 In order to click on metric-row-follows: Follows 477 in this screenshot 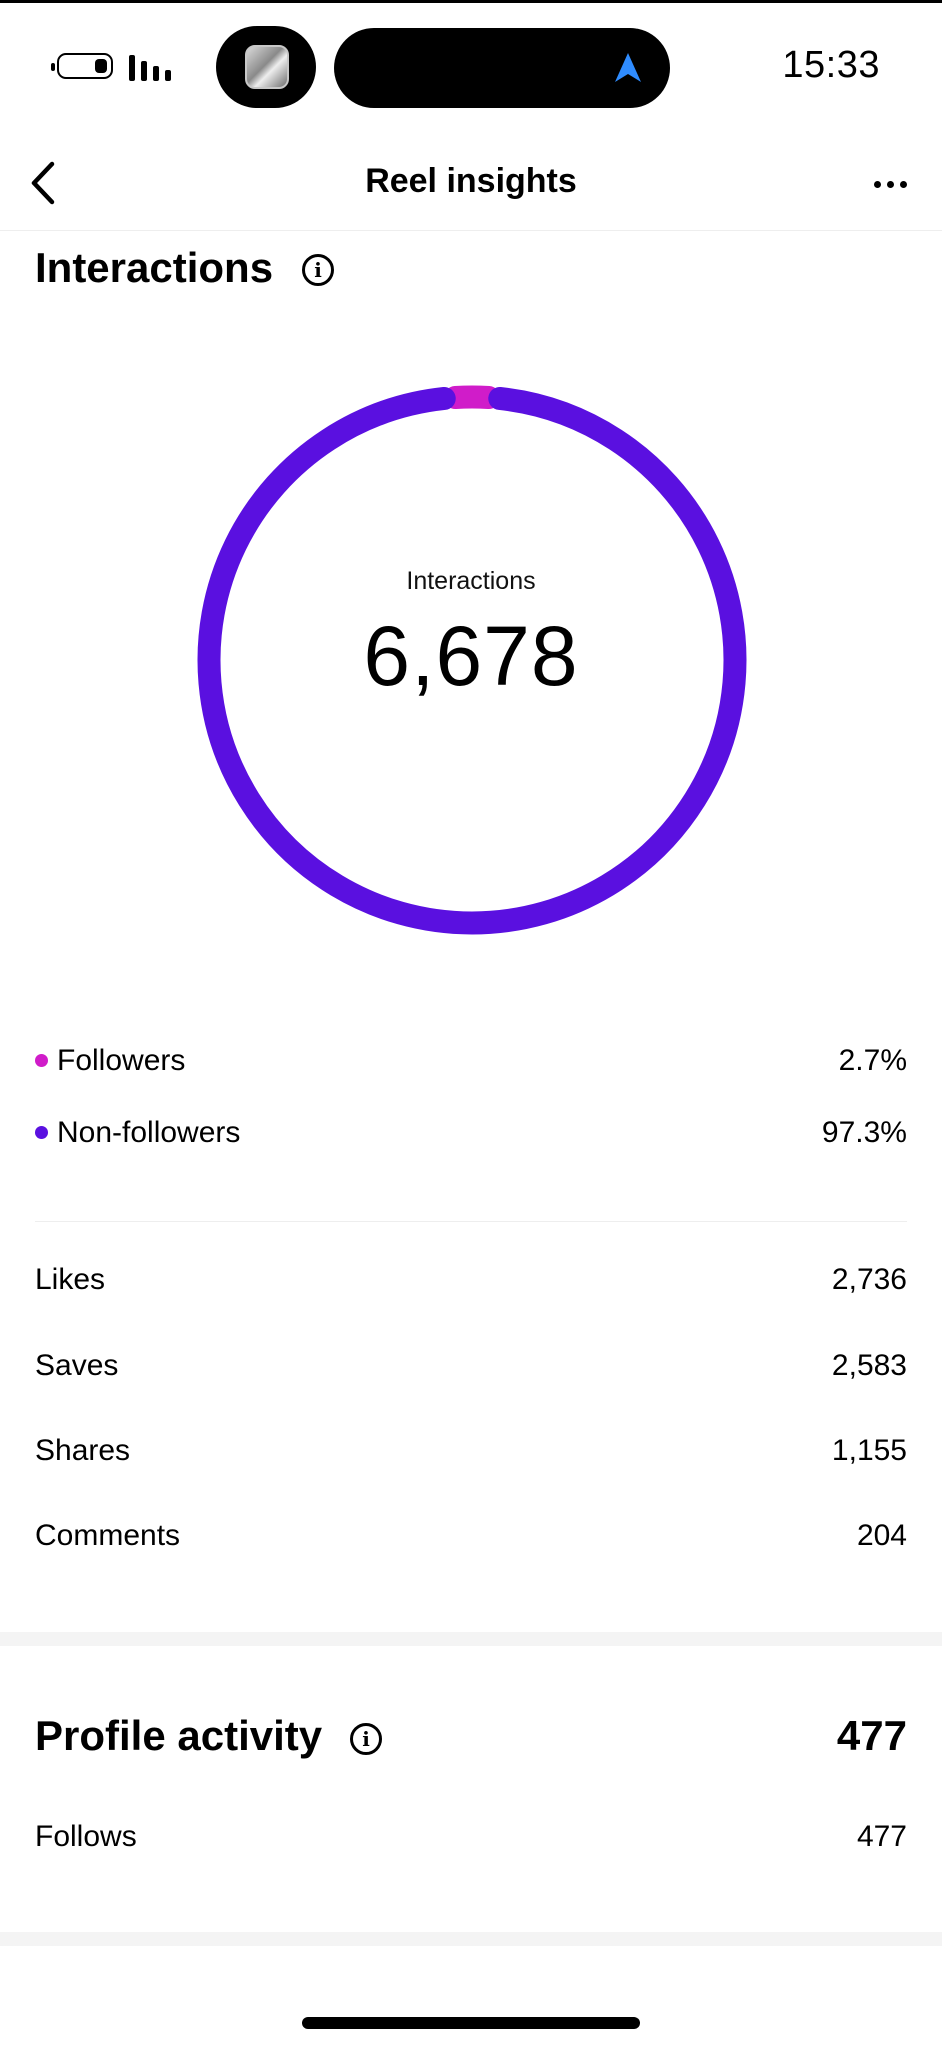, I will do `click(471, 1838)`.